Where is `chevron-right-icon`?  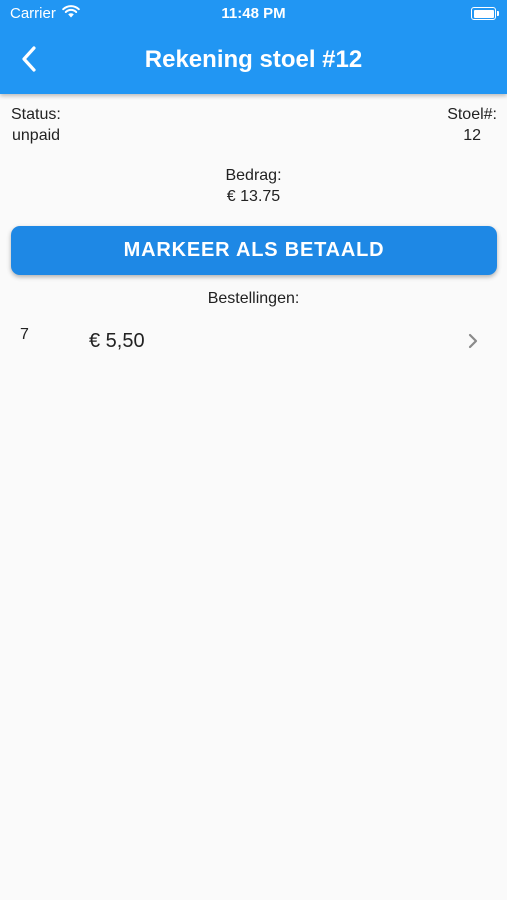 chevron-right-icon is located at coordinates (473, 341).